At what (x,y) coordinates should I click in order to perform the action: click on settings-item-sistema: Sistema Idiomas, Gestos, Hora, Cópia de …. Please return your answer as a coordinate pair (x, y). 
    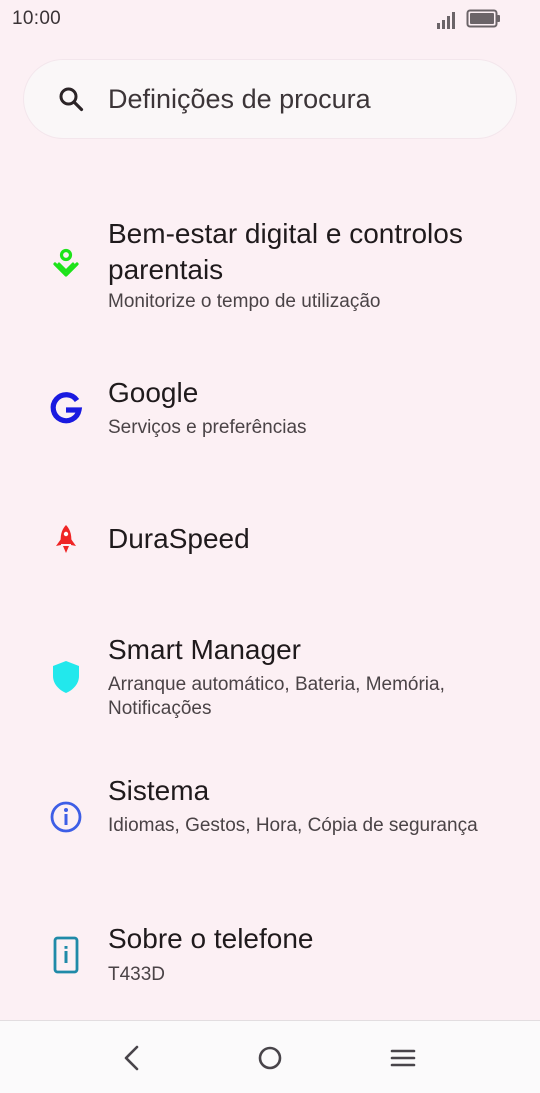
    Looking at the image, I should click on (270, 820).